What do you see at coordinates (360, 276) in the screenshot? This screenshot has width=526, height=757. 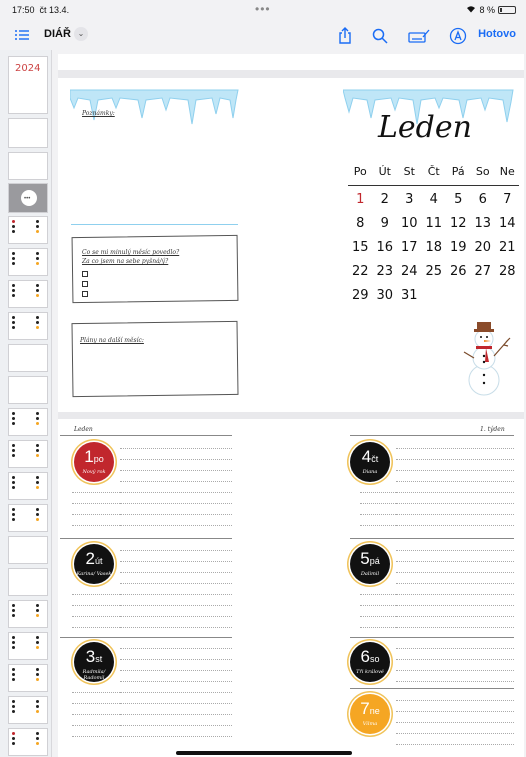 I see `calendar-day: 22` at bounding box center [360, 276].